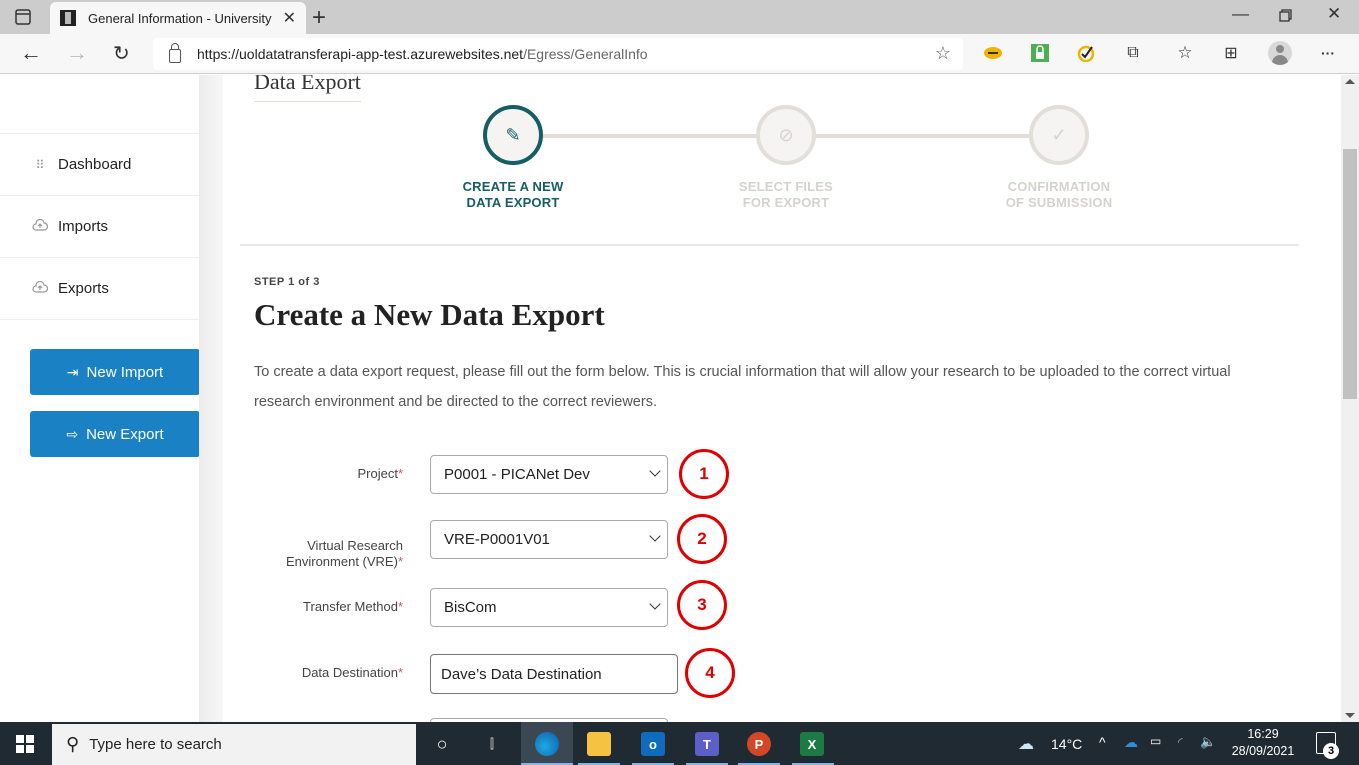 Image resolution: width=1359 pixels, height=765 pixels. What do you see at coordinates (1102, 742) in the screenshot?
I see `show-hidden-icons: ^` at bounding box center [1102, 742].